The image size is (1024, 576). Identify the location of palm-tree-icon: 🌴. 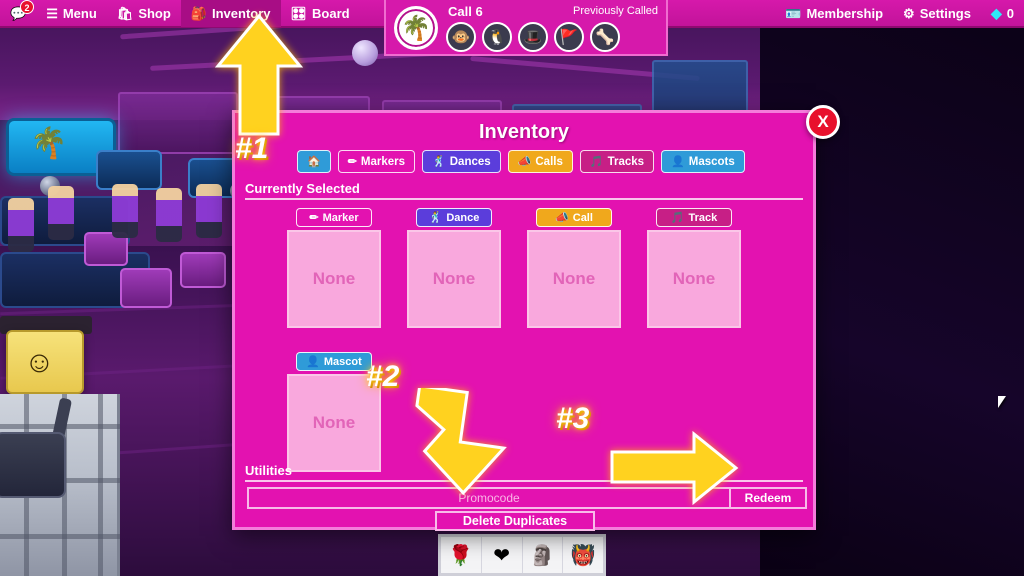
(49, 143).